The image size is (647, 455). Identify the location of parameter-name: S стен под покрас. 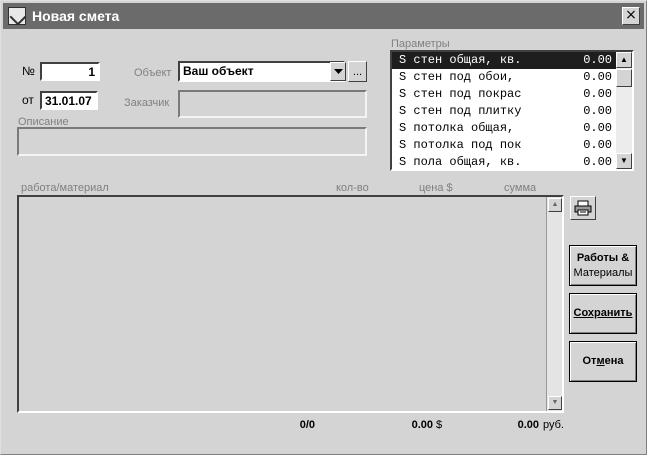
(460, 94).